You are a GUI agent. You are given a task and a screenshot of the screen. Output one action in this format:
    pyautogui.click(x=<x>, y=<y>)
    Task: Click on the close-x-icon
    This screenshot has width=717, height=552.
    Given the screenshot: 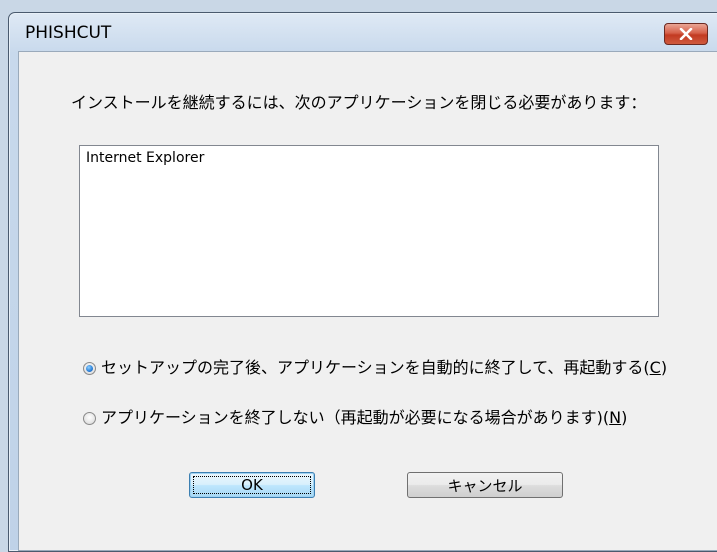 What is the action you would take?
    pyautogui.click(x=686, y=34)
    